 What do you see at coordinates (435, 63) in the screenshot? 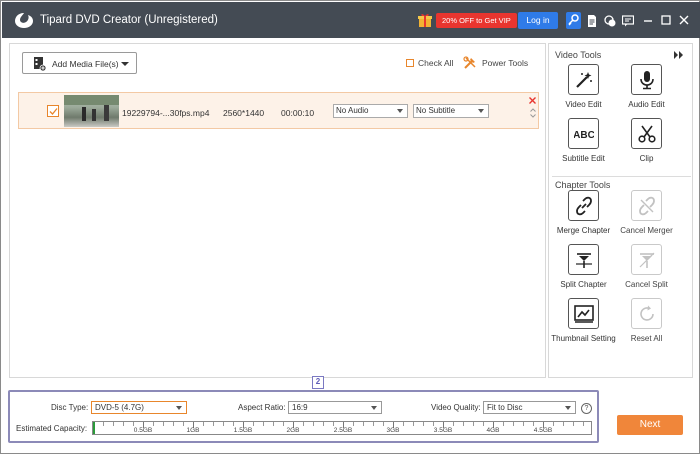
I see `check-all-label: Check All` at bounding box center [435, 63].